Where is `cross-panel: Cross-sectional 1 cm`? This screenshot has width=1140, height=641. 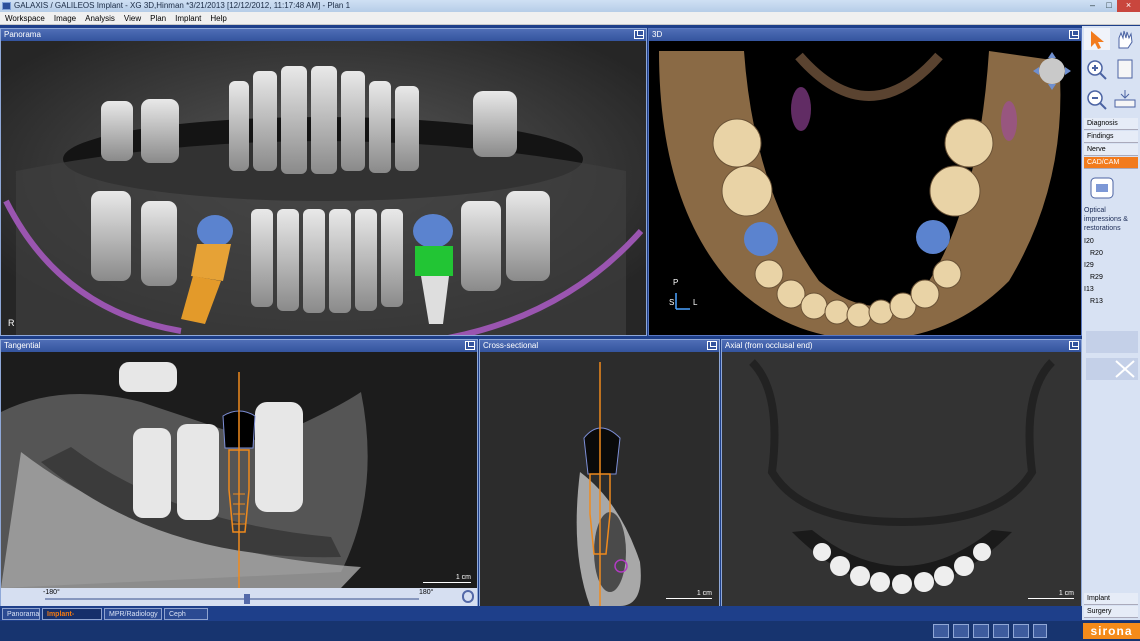
cross-panel: Cross-sectional 1 cm is located at coordinates (599, 473).